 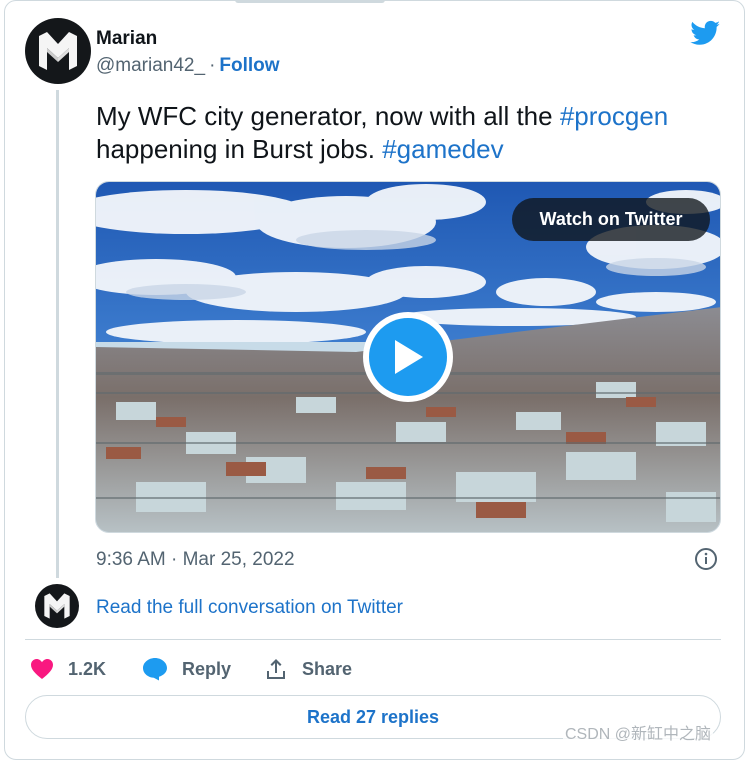 What do you see at coordinates (155, 669) in the screenshot?
I see `reply-bubble-icon` at bounding box center [155, 669].